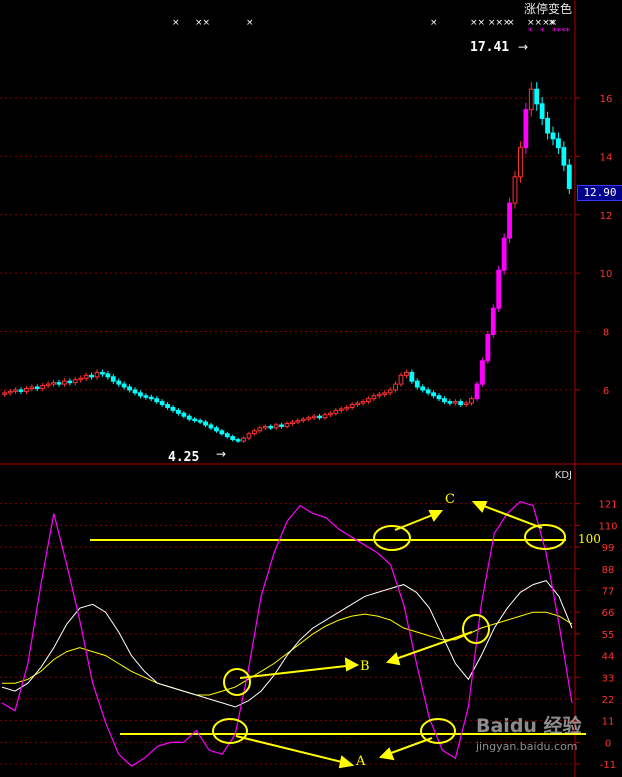  Describe the element at coordinates (202, 23) in the screenshot. I see `marker-icon: ××` at that location.